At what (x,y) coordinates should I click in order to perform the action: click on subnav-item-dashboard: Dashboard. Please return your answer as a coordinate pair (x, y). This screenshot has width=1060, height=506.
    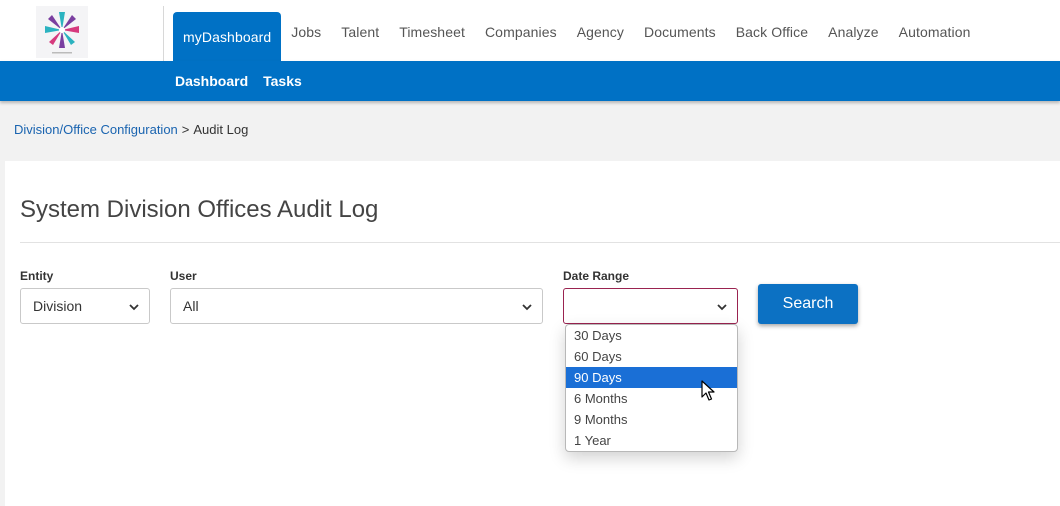
    Looking at the image, I should click on (211, 81).